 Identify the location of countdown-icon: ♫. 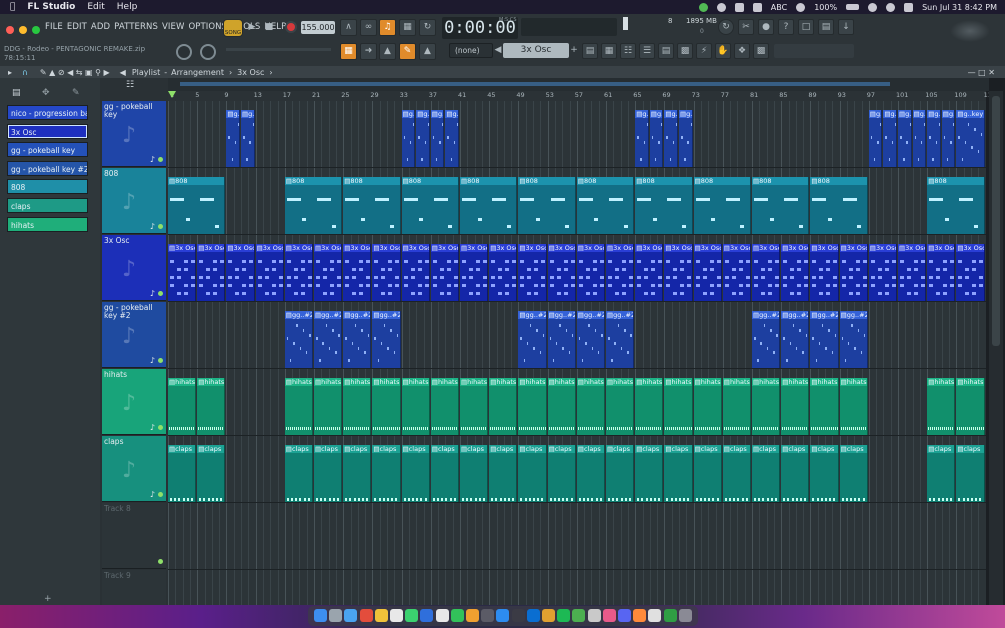
(387, 27).